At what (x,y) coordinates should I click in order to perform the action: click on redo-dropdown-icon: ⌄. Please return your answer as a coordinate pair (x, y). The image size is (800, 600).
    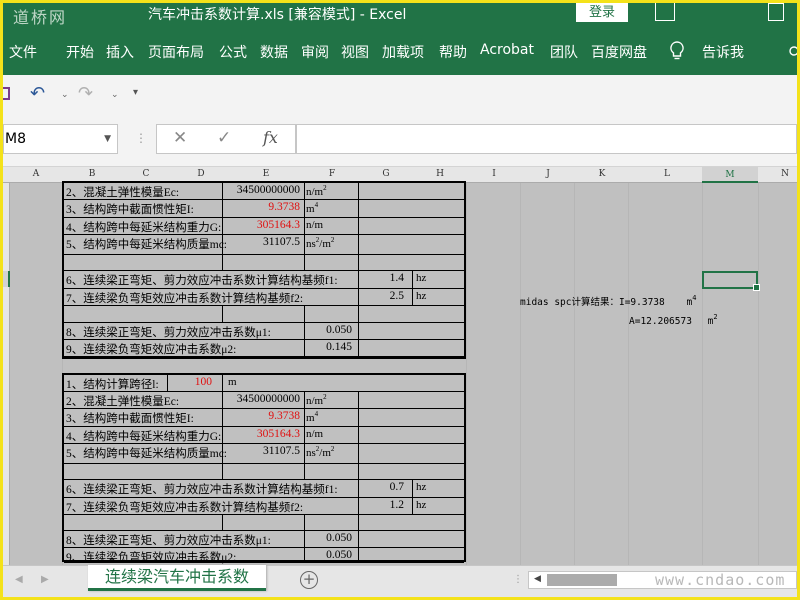
    Looking at the image, I should click on (115, 95).